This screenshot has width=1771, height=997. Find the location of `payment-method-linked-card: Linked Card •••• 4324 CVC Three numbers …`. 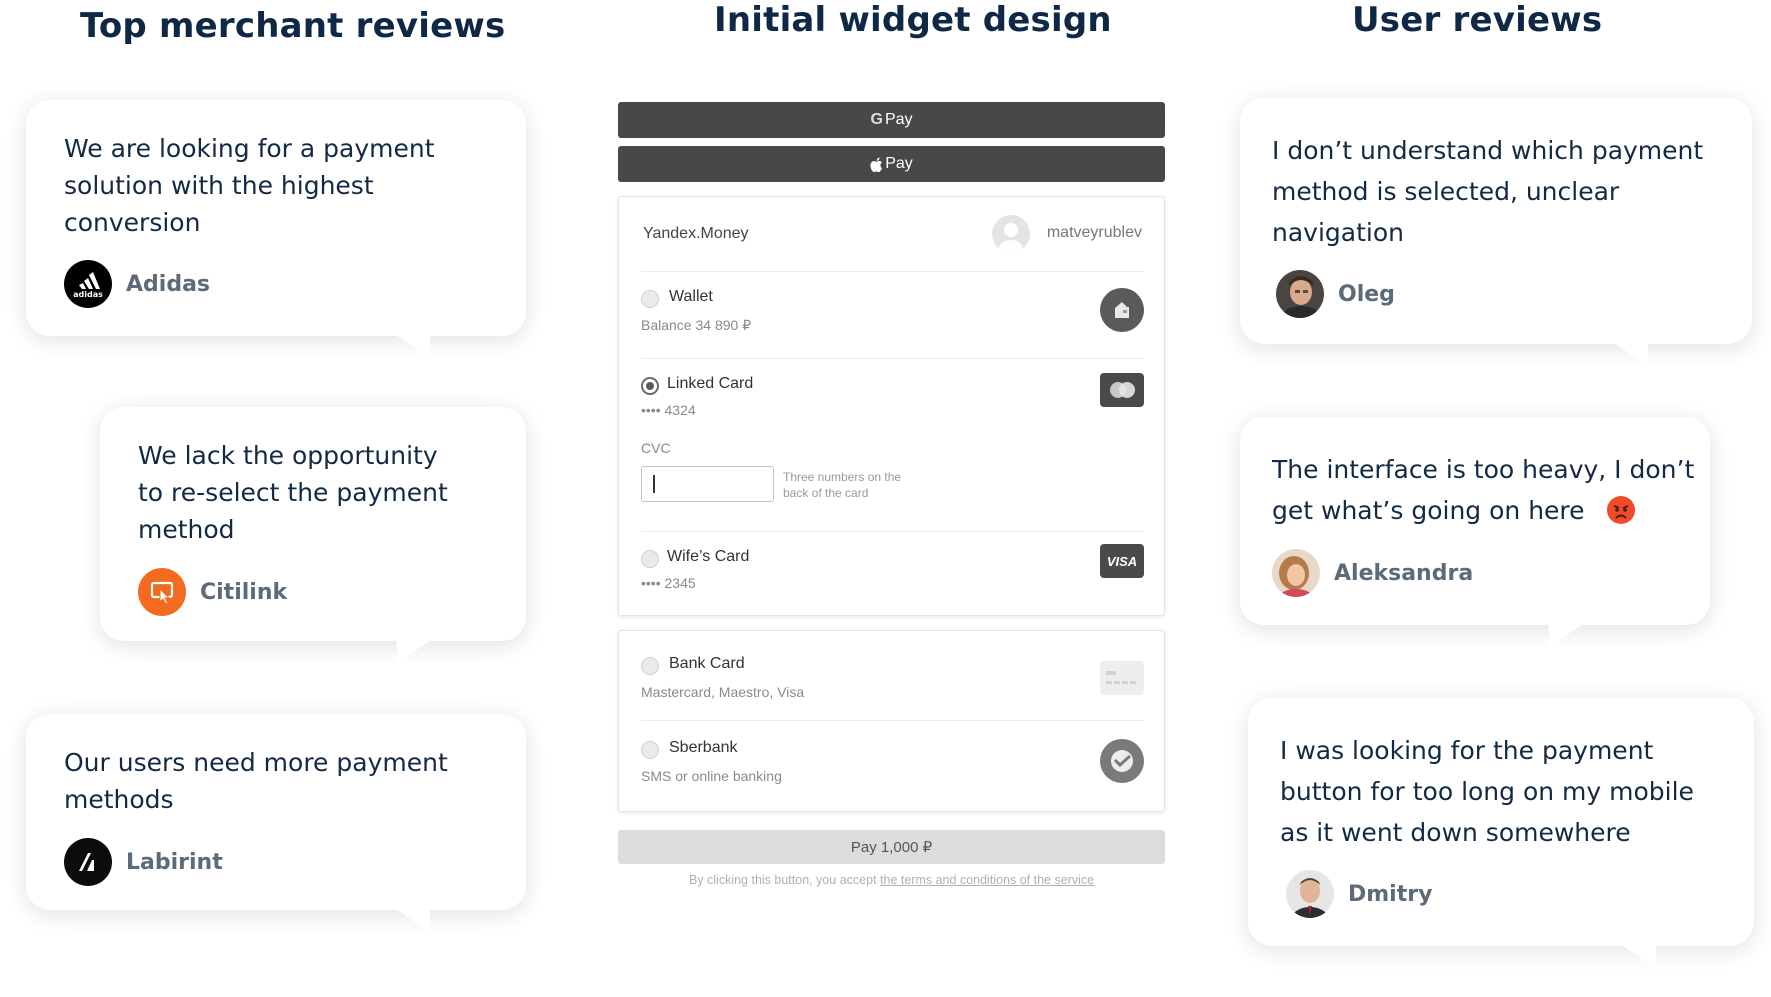

payment-method-linked-card: Linked Card •••• 4324 CVC Three numbers … is located at coordinates (892, 445).